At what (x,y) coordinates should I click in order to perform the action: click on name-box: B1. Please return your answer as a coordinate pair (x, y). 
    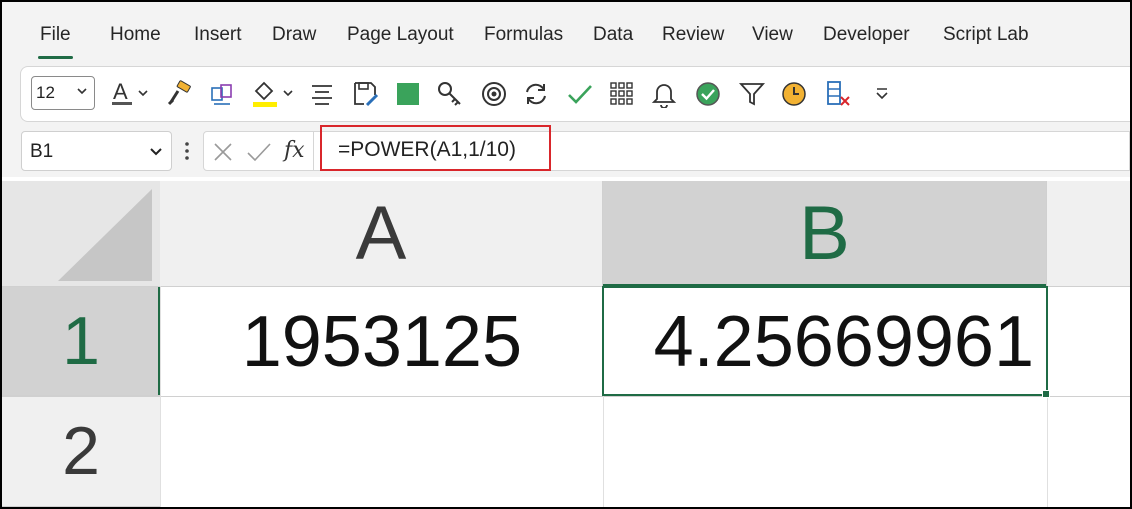
    Looking at the image, I should click on (96, 151).